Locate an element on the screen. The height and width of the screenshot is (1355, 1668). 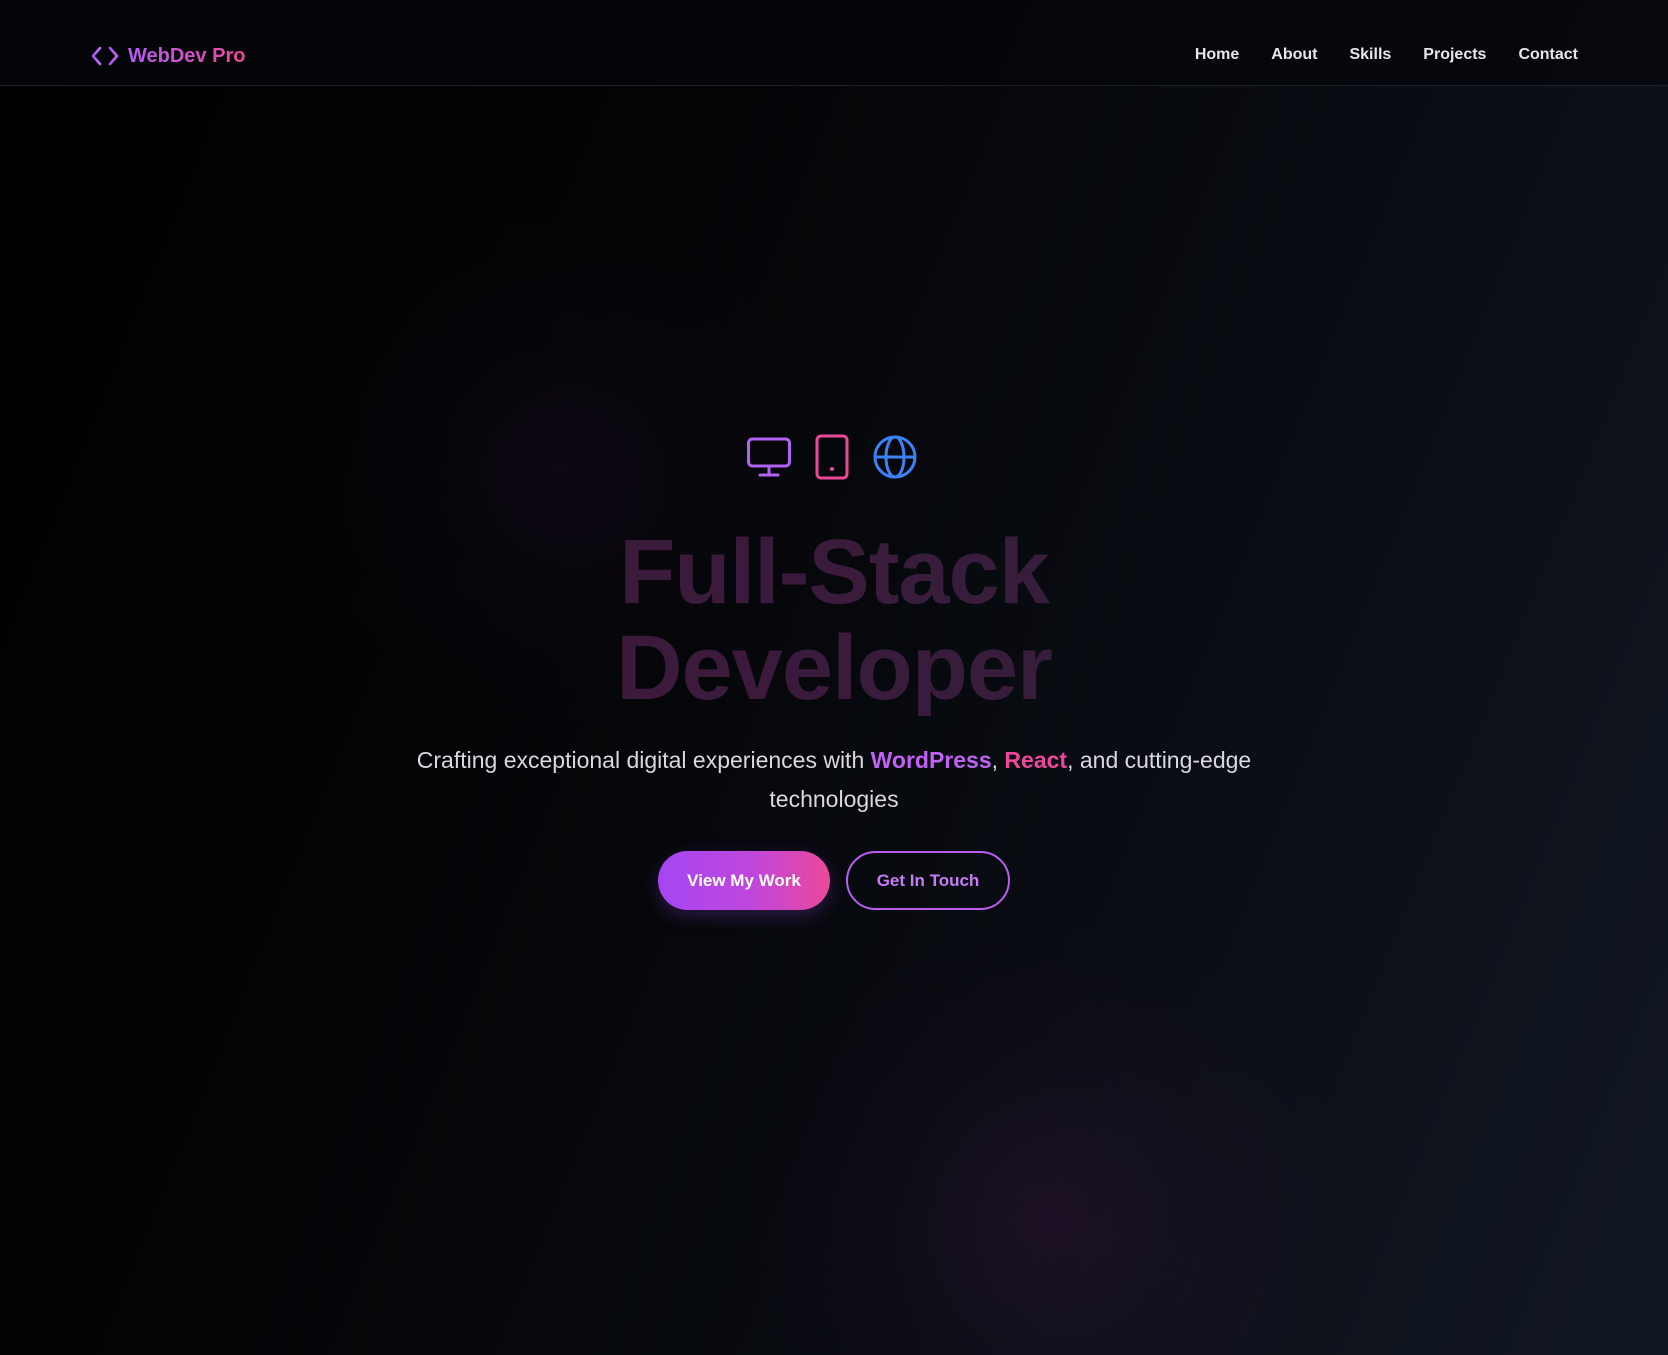
nav-item-home: Home is located at coordinates (1217, 55).